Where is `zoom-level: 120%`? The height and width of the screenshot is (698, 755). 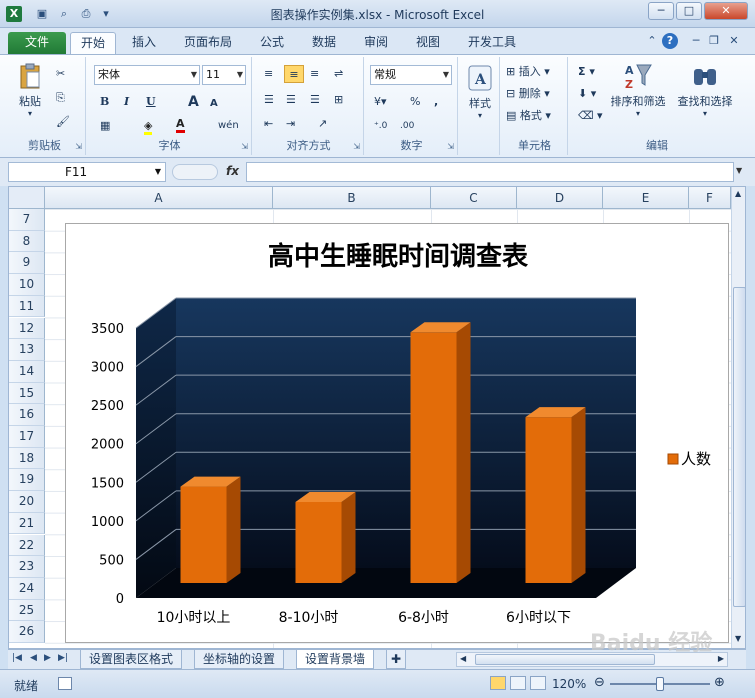 zoom-level: 120% is located at coordinates (569, 684).